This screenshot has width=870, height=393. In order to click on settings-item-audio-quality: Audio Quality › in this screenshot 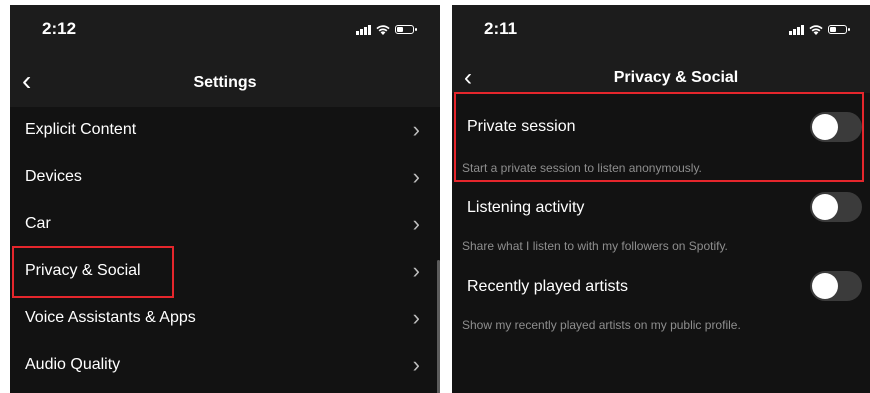, I will do `click(225, 365)`.